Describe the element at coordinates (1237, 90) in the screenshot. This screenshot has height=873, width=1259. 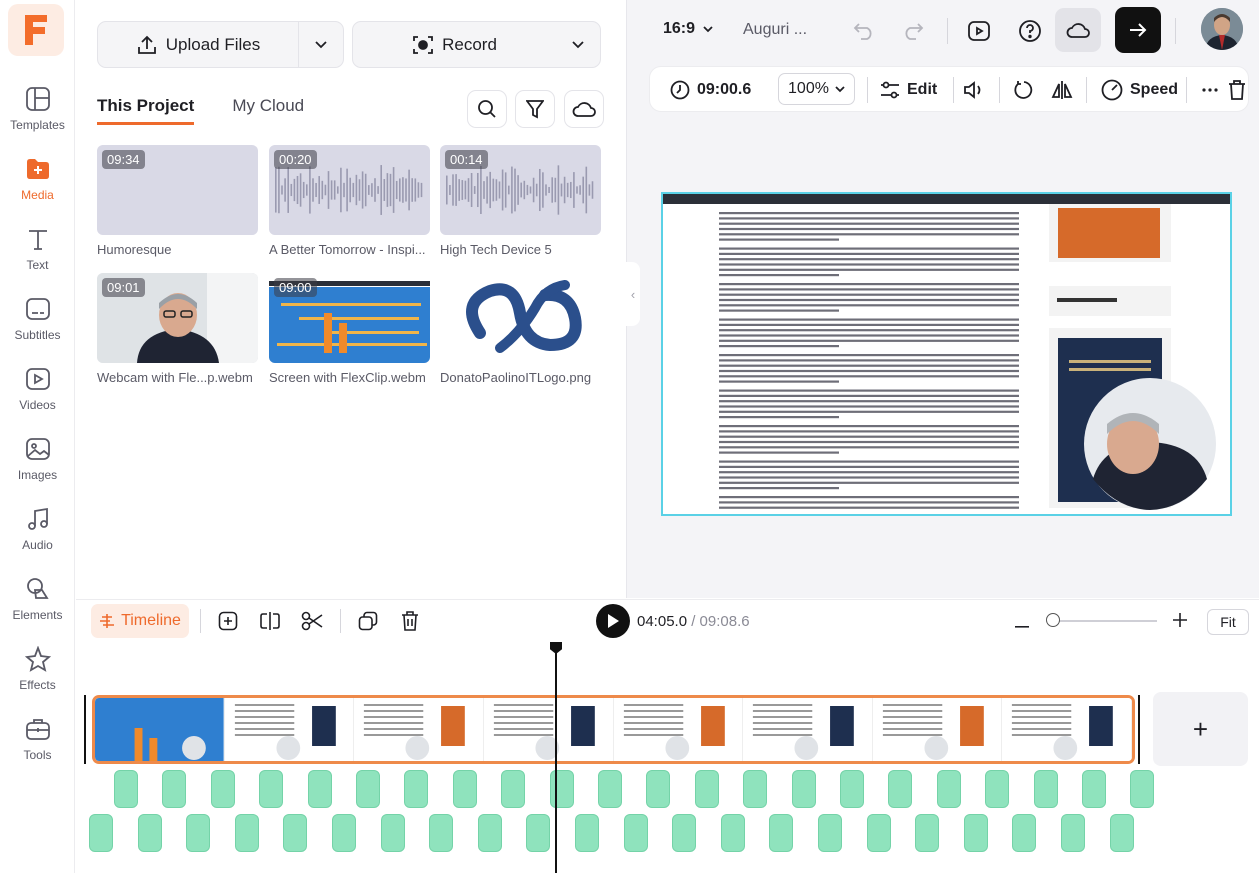
I see `delete-clip-button` at that location.